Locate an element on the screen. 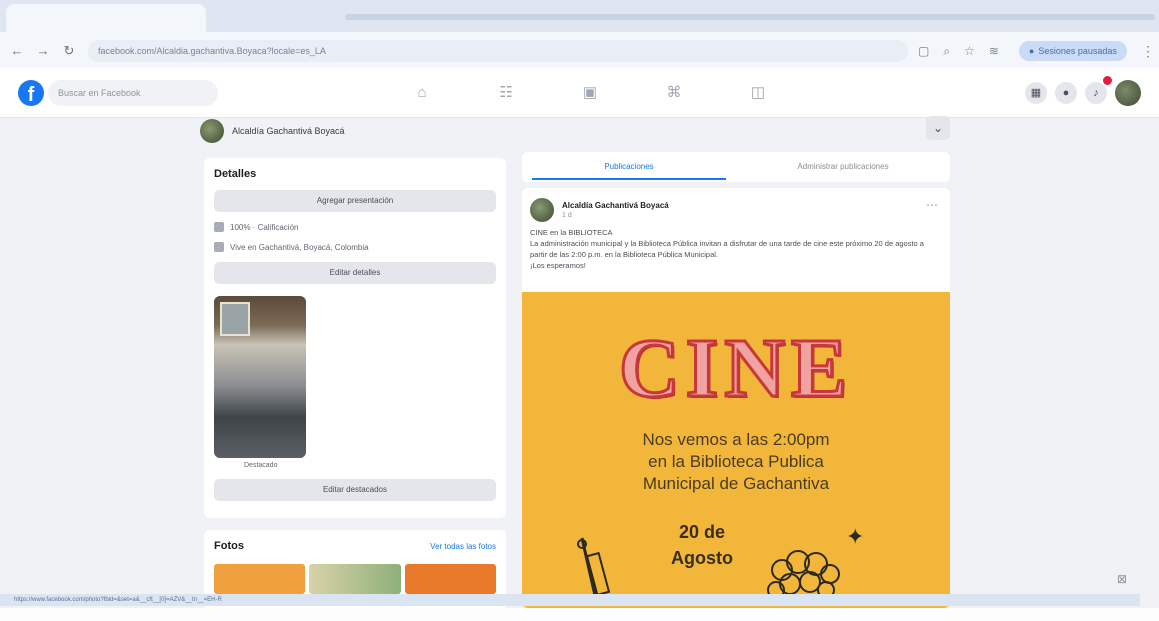 The height and width of the screenshot is (621, 1159). tab-posts: Publicaciones is located at coordinates (629, 167).